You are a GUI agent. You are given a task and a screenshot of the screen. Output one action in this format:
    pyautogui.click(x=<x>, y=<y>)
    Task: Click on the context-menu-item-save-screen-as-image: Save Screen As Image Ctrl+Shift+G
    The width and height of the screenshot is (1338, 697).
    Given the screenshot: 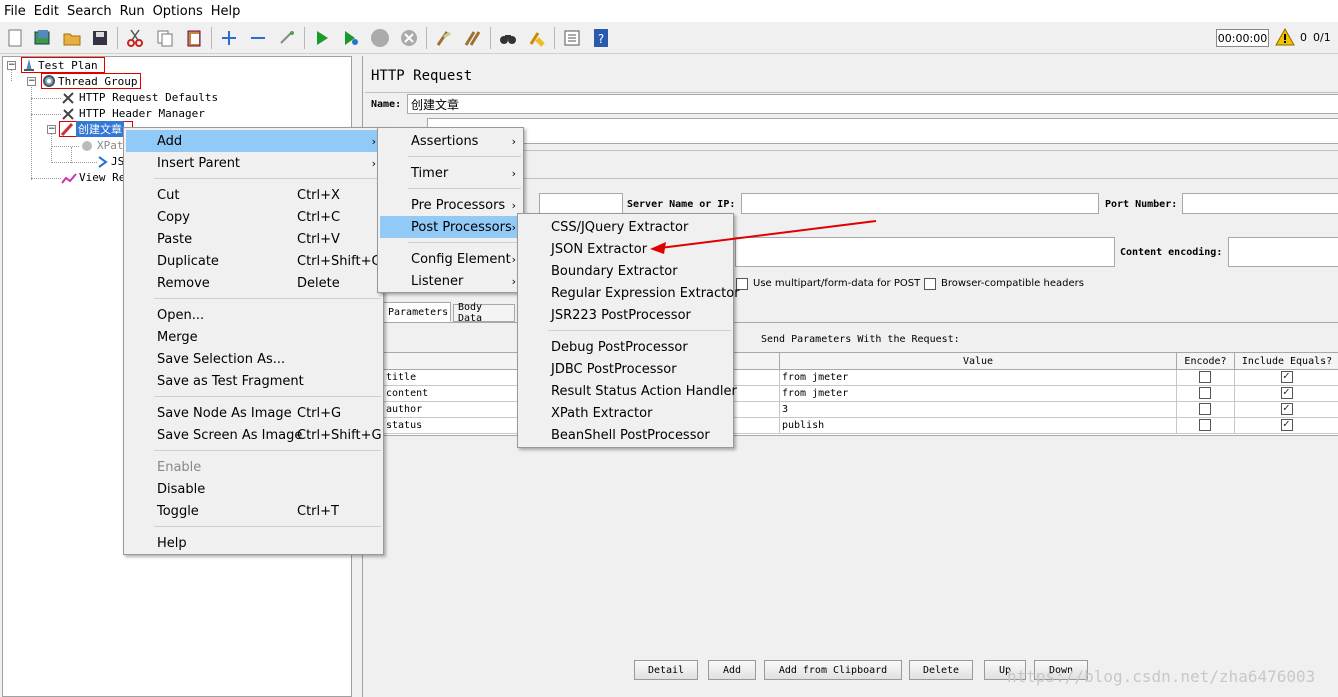 What is the action you would take?
    pyautogui.click(x=254, y=435)
    